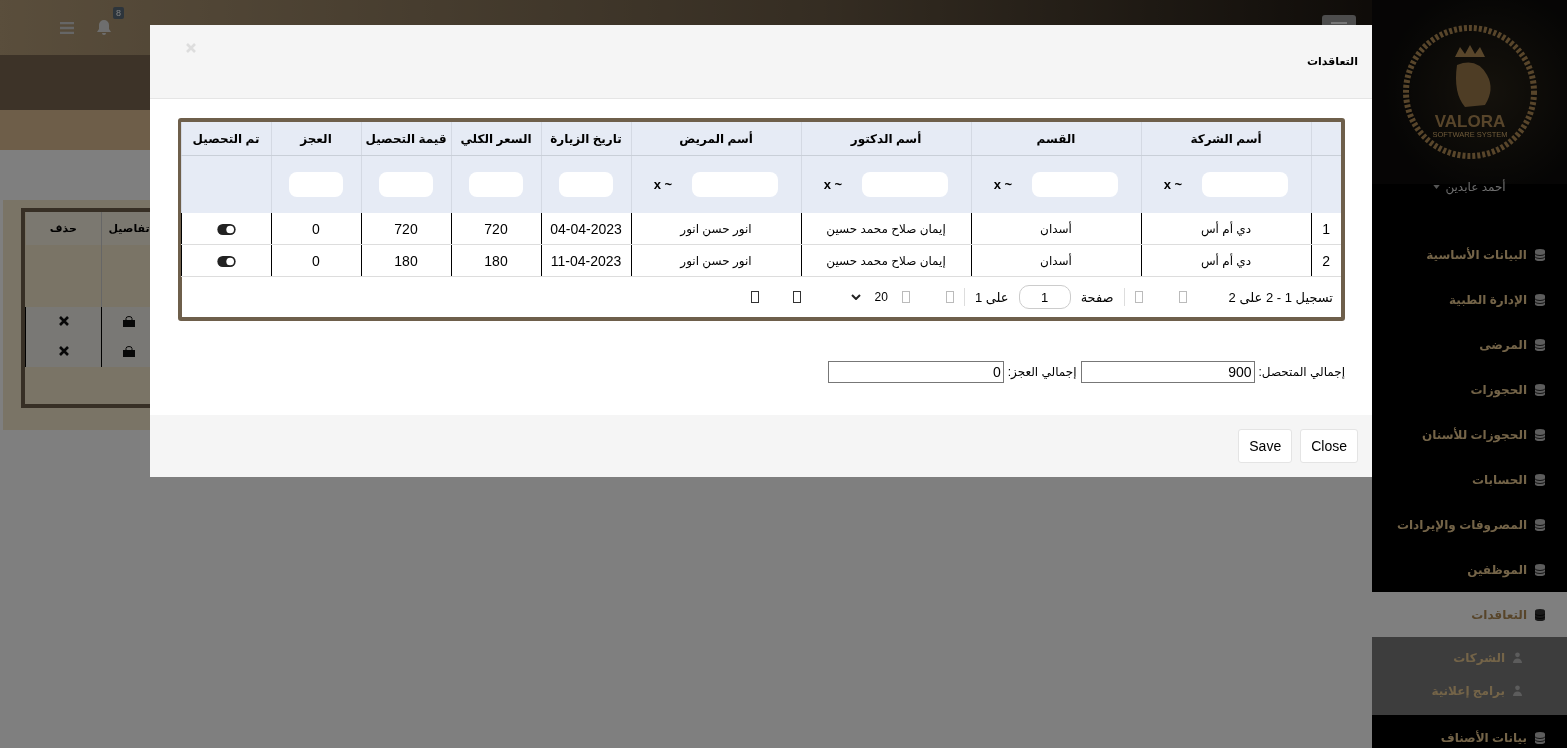 The width and height of the screenshot is (1567, 748). What do you see at coordinates (1280, 297) in the screenshot?
I see `record-count: تسجيل 1 - 2 على 2` at bounding box center [1280, 297].